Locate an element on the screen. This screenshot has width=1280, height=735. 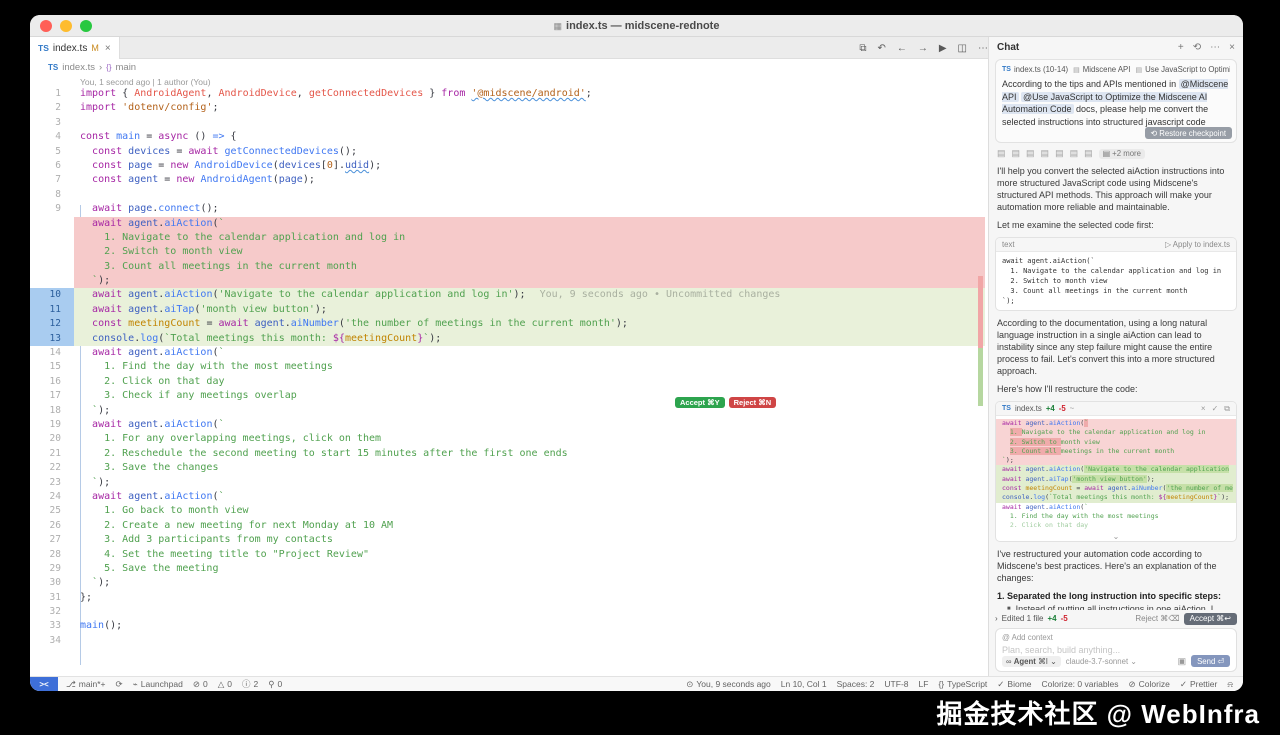
open-changes-icon: ↶ is located at coordinates (881, 48).